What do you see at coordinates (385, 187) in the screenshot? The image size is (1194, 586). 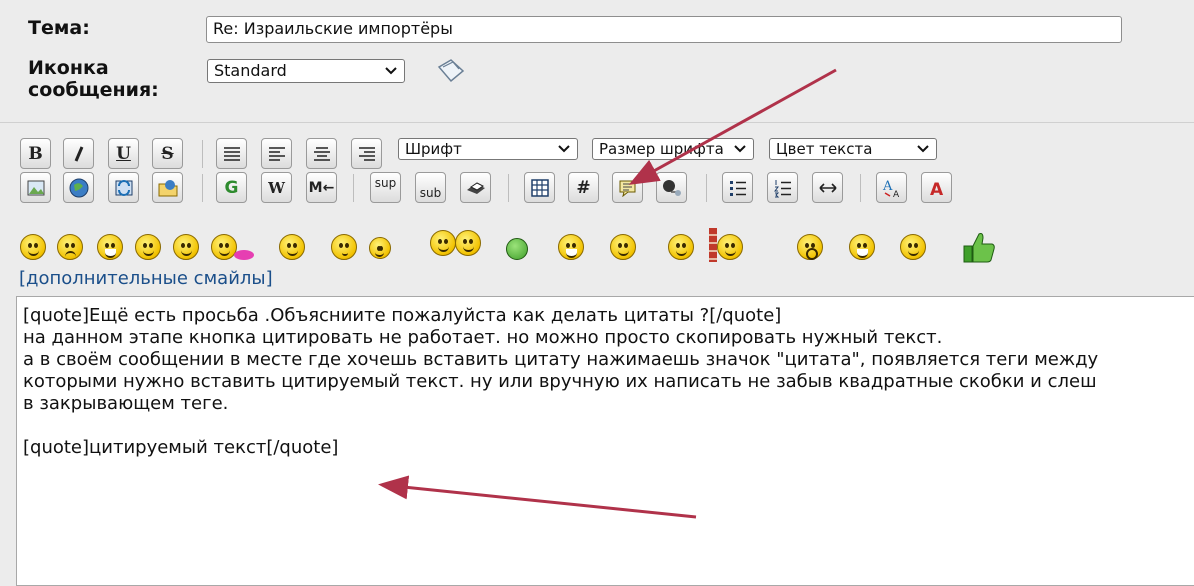 I see `superscript-button: sup` at bounding box center [385, 187].